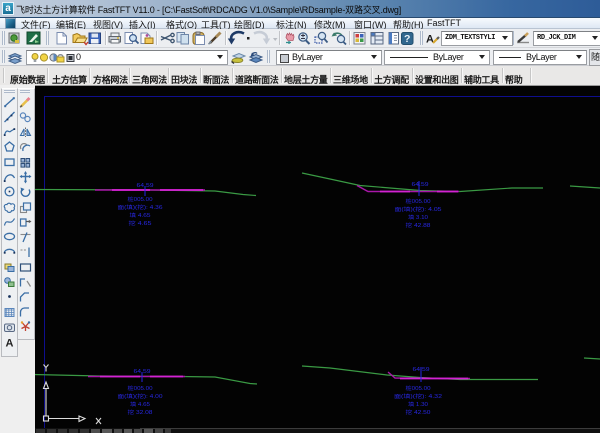  I want to click on svg-text: 挖 42.50, so click(418, 412).